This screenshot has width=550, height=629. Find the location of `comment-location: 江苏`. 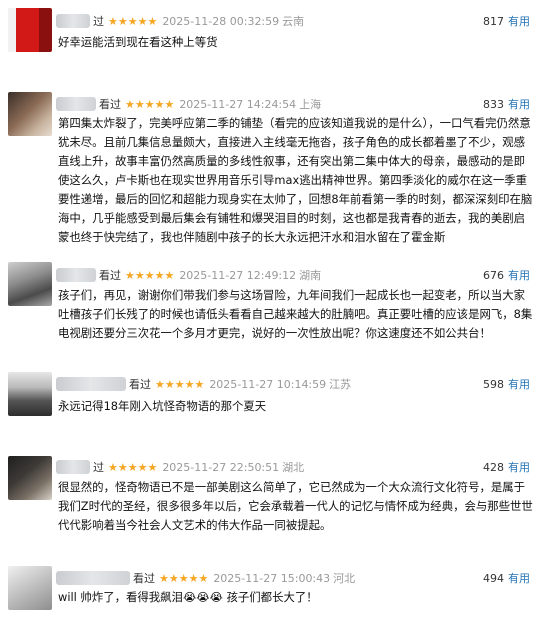

comment-location: 江苏 is located at coordinates (340, 384).